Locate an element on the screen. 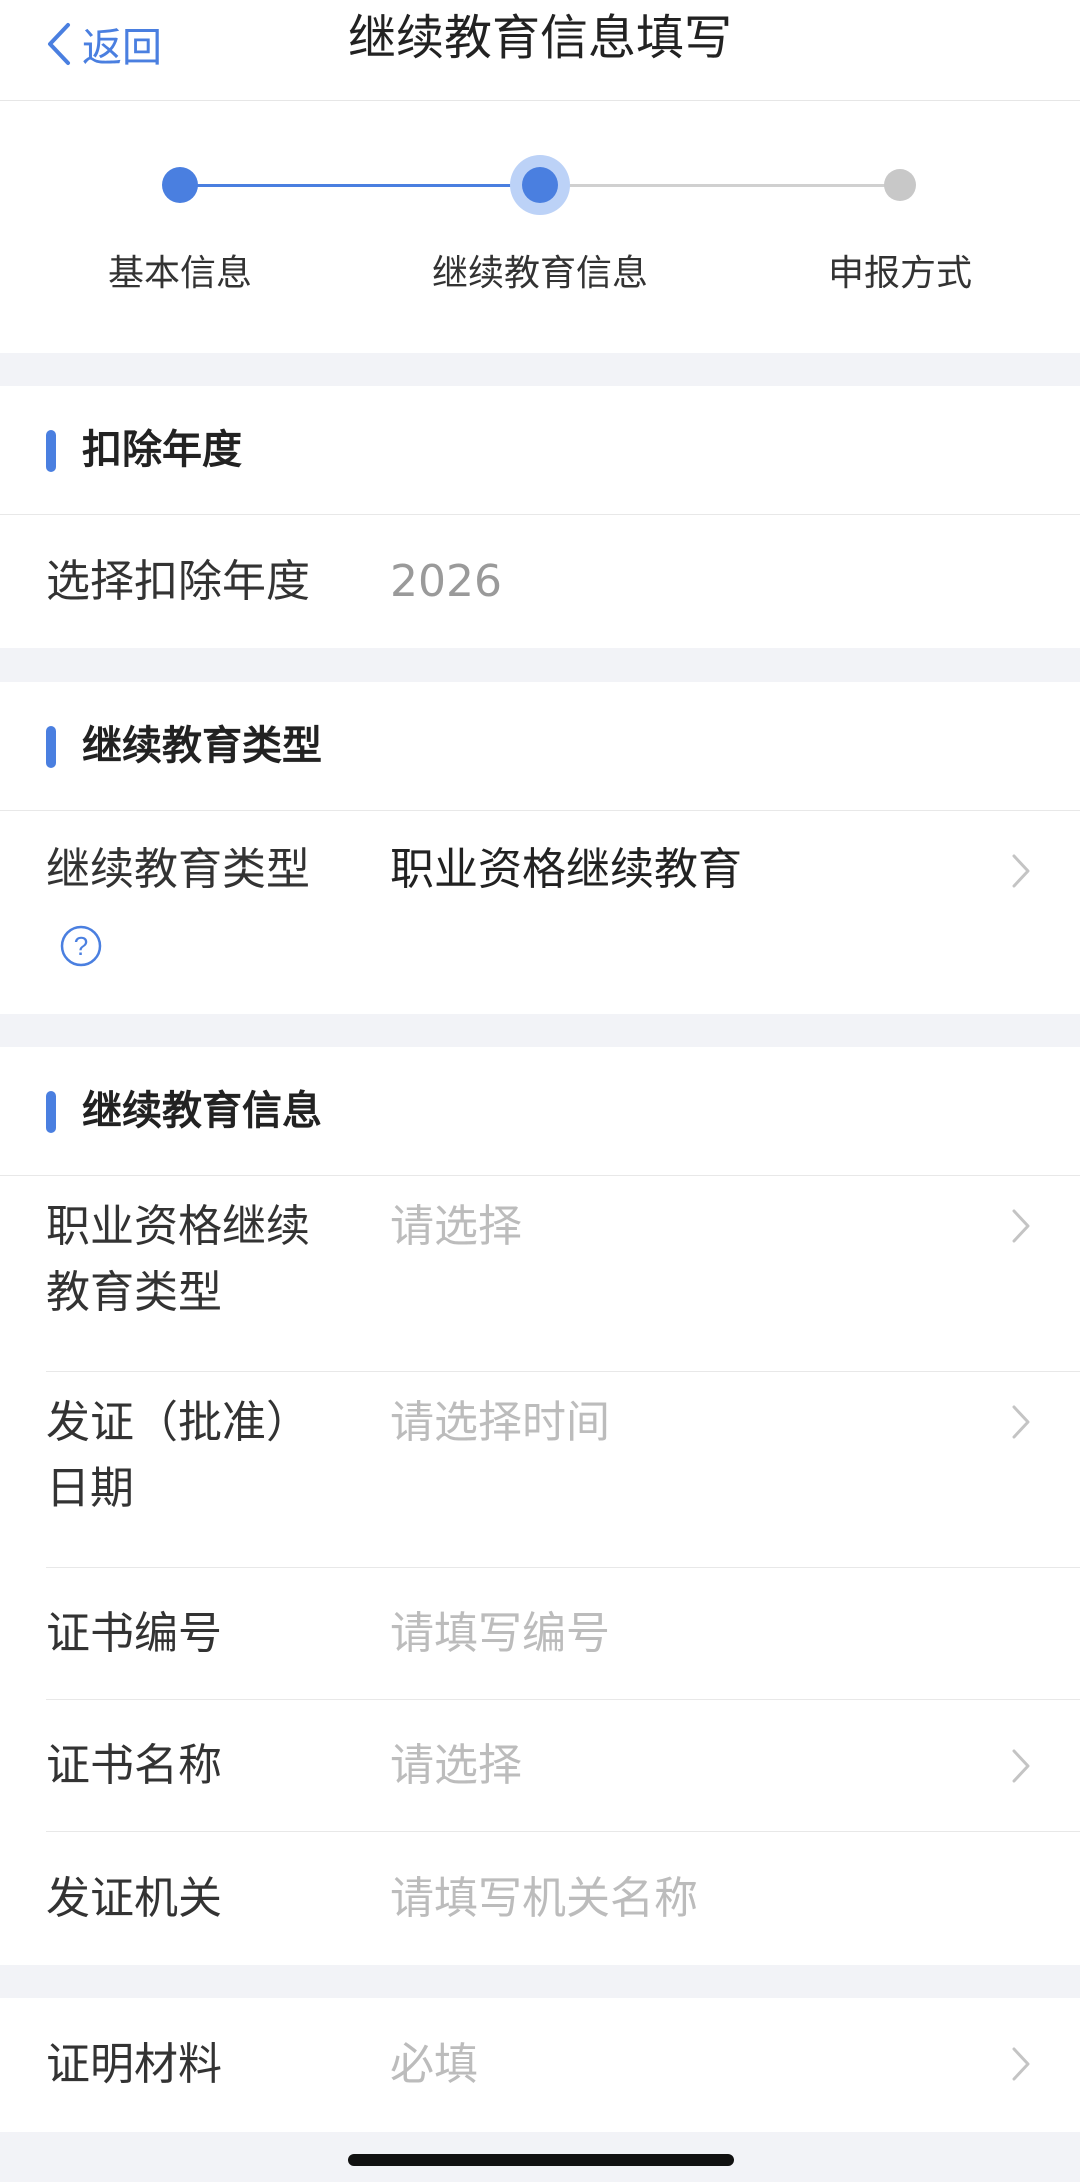 This screenshot has height=2182, width=1080. education-type-value: 职业资格继续教育 is located at coordinates (566, 869).